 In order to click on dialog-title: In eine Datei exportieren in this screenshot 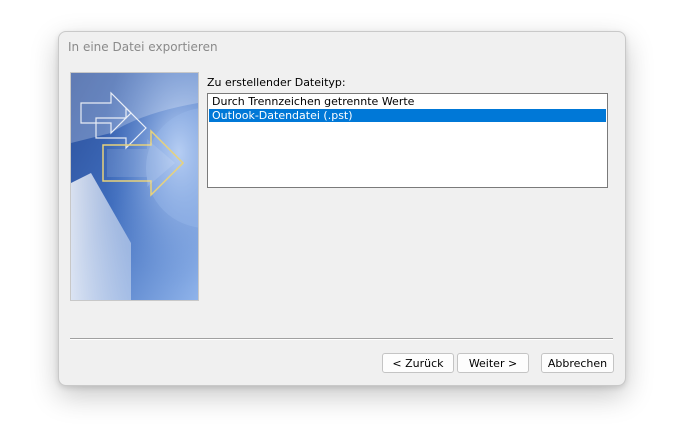, I will do `click(143, 47)`.